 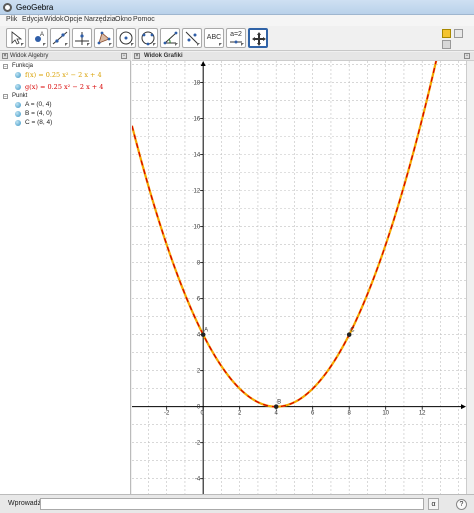 What do you see at coordinates (470, 277) in the screenshot?
I see `view-splitter` at bounding box center [470, 277].